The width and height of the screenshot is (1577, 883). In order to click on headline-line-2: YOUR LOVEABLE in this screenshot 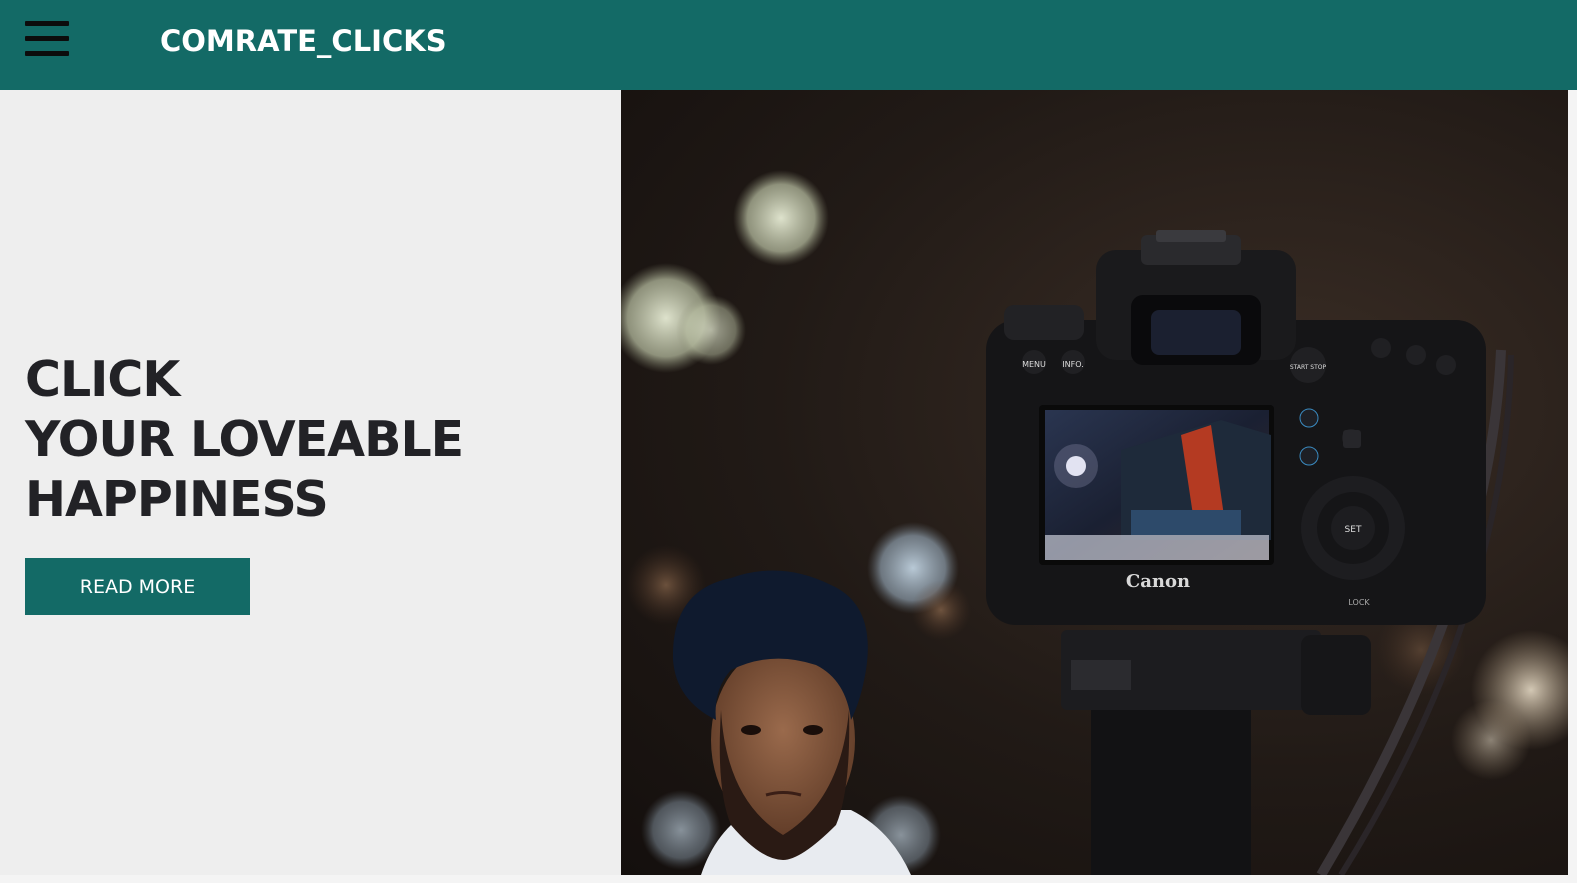, I will do `click(244, 439)`.